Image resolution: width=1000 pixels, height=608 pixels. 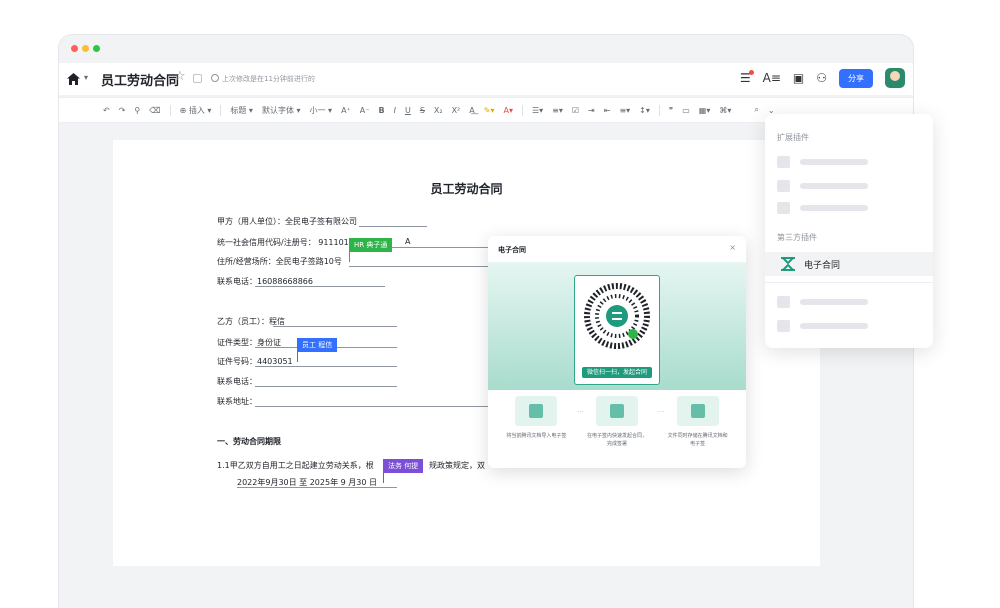 I want to click on title-bar: ▾ 员工劳动合同 ☆ 上次修改是在11分钟前进行的 ☰ A≡ ▣ ⚇ 分享, so click(x=486, y=79).